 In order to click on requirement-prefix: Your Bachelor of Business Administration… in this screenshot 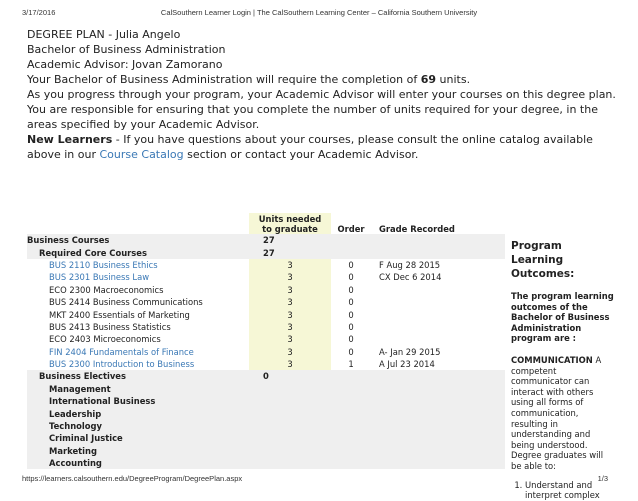, I will do `click(224, 79)`.